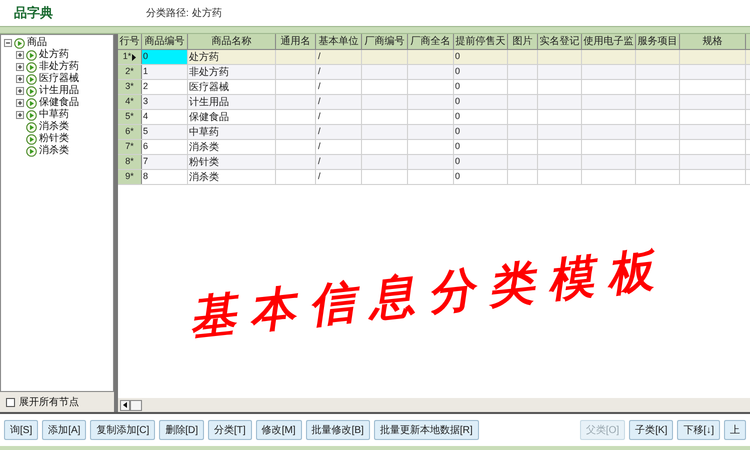  What do you see at coordinates (129, 161) in the screenshot?
I see `row-number: 8*` at bounding box center [129, 161].